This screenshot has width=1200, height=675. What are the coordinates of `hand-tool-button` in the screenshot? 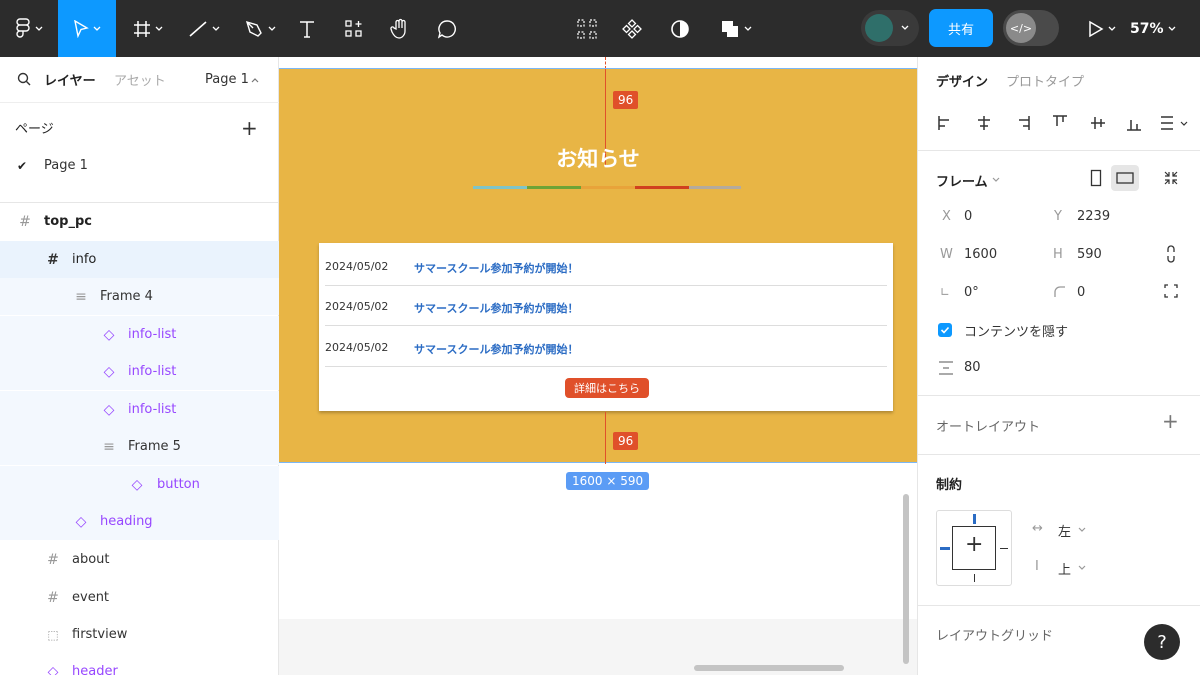 It's located at (400, 28).